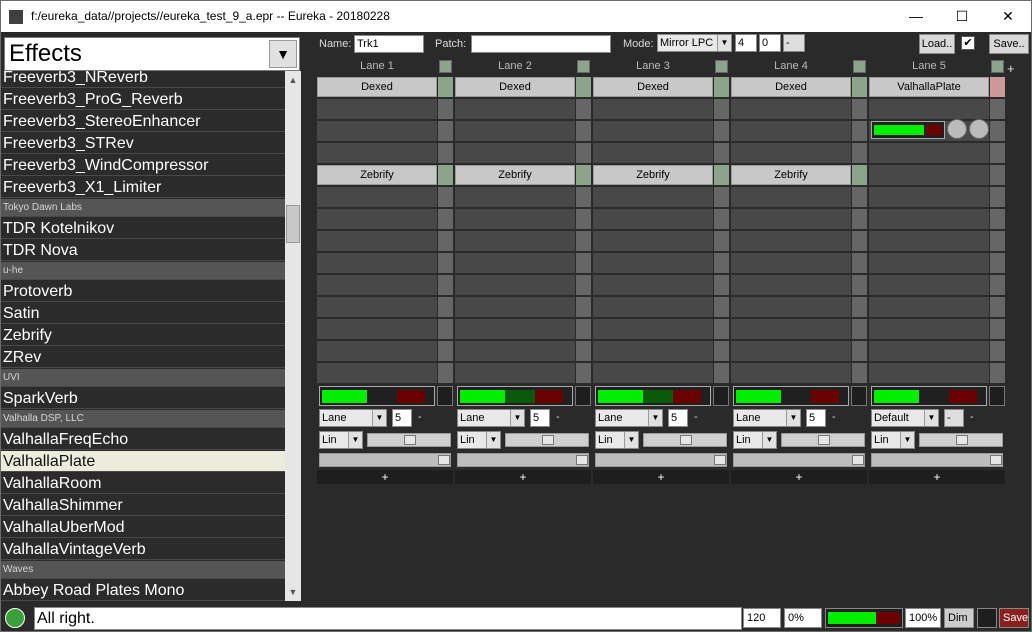  What do you see at coordinates (143, 291) in the screenshot?
I see `plugin-item: Protoverb` at bounding box center [143, 291].